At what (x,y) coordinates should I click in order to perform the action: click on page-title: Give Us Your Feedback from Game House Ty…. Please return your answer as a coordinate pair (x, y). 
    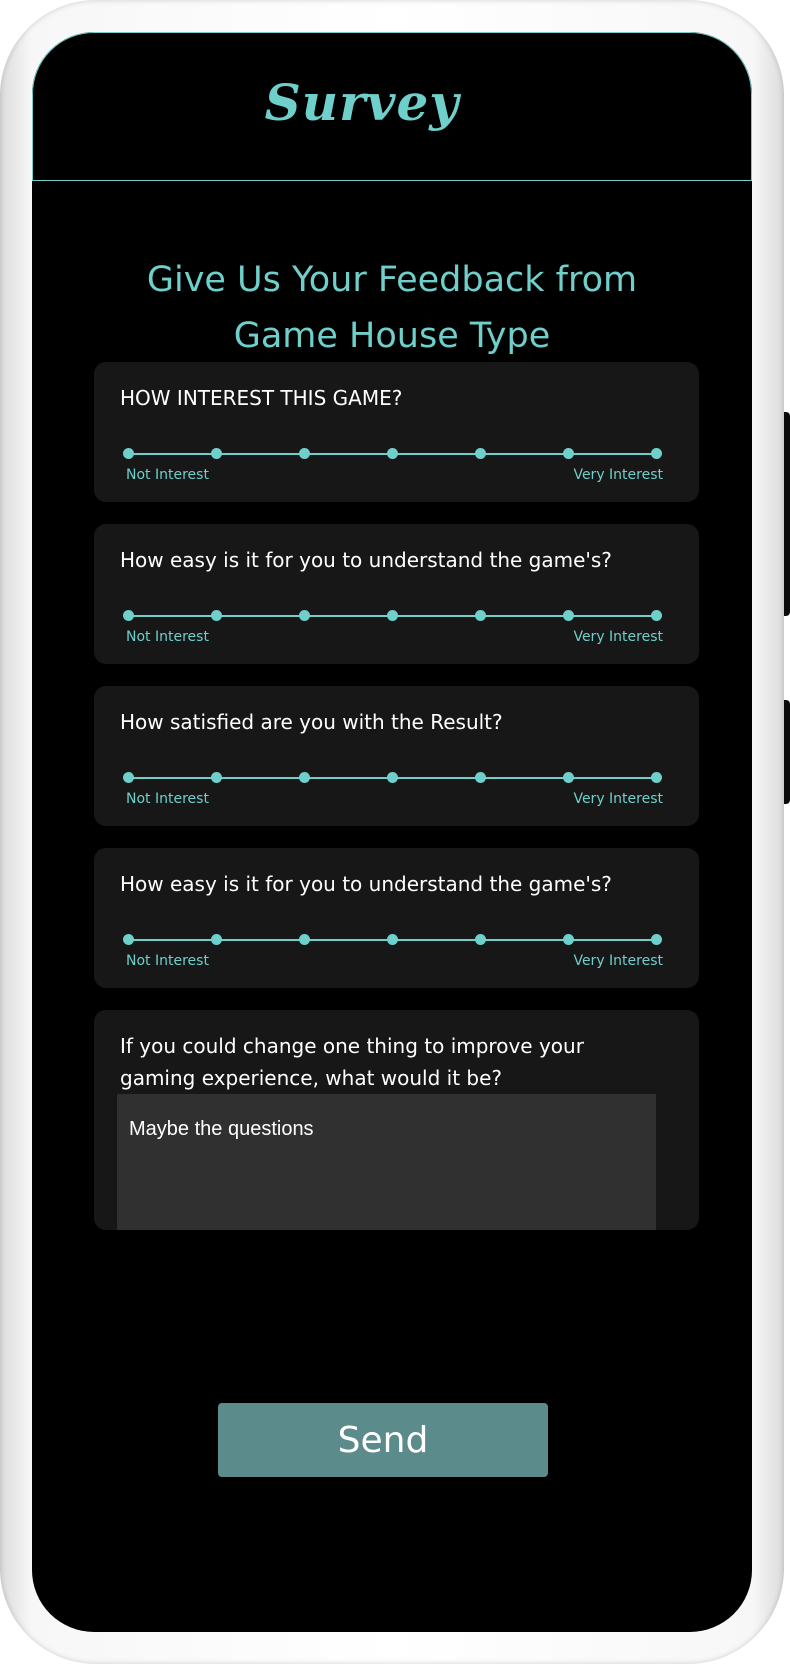
    Looking at the image, I should click on (392, 308).